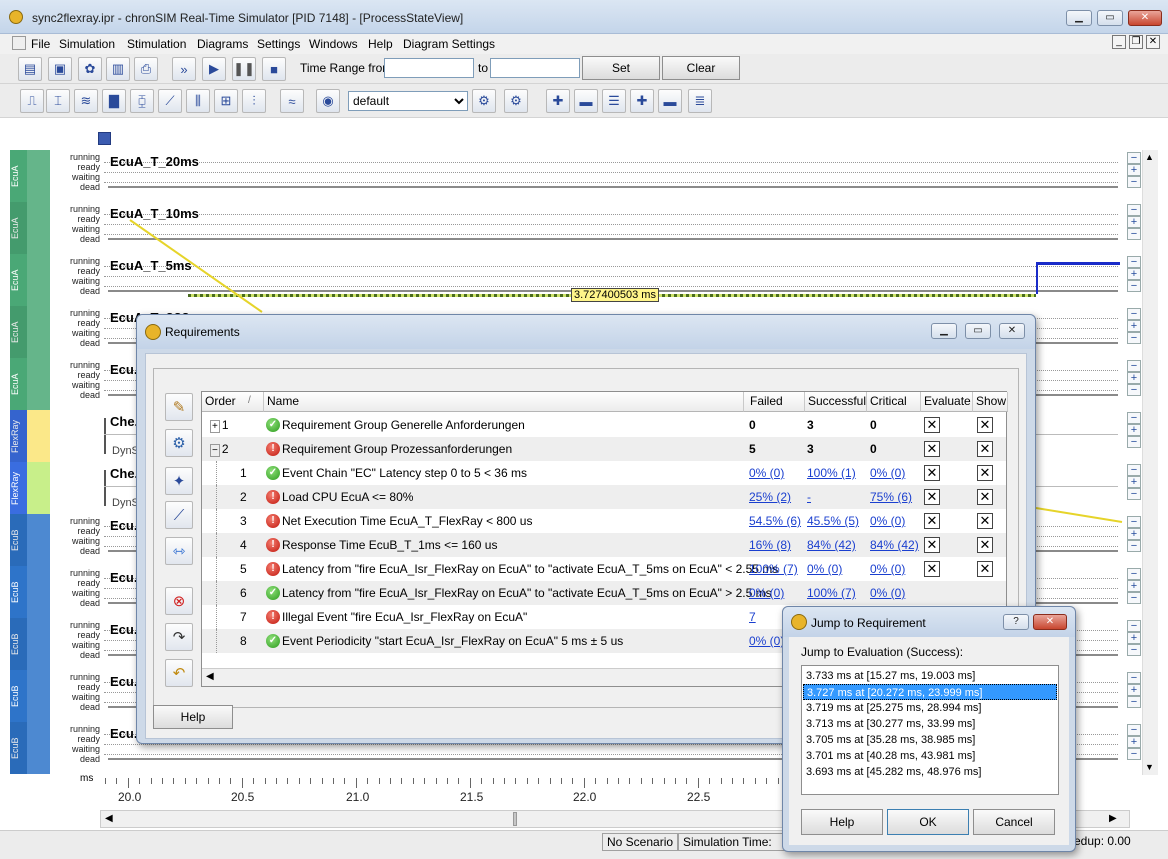  I want to click on menu-diagram-settings: Diagram Settings, so click(449, 44).